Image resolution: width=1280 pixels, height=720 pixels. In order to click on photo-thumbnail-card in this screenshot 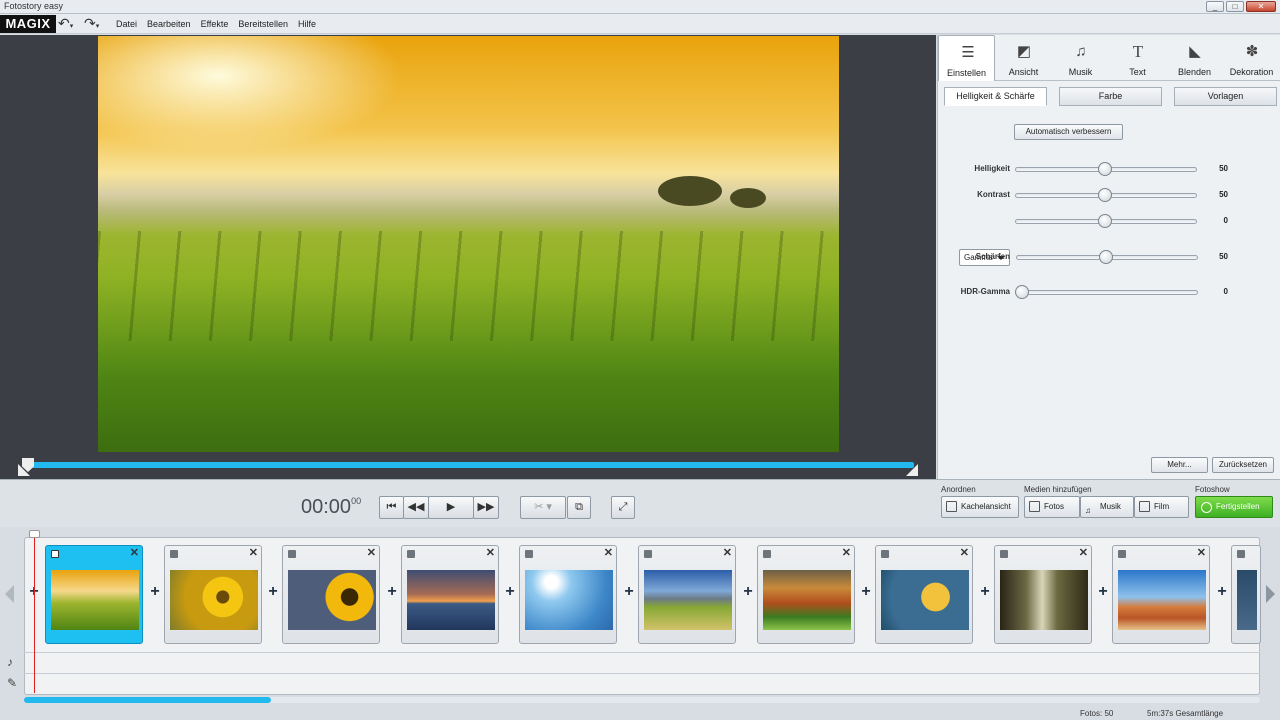, I will do `click(1246, 594)`.